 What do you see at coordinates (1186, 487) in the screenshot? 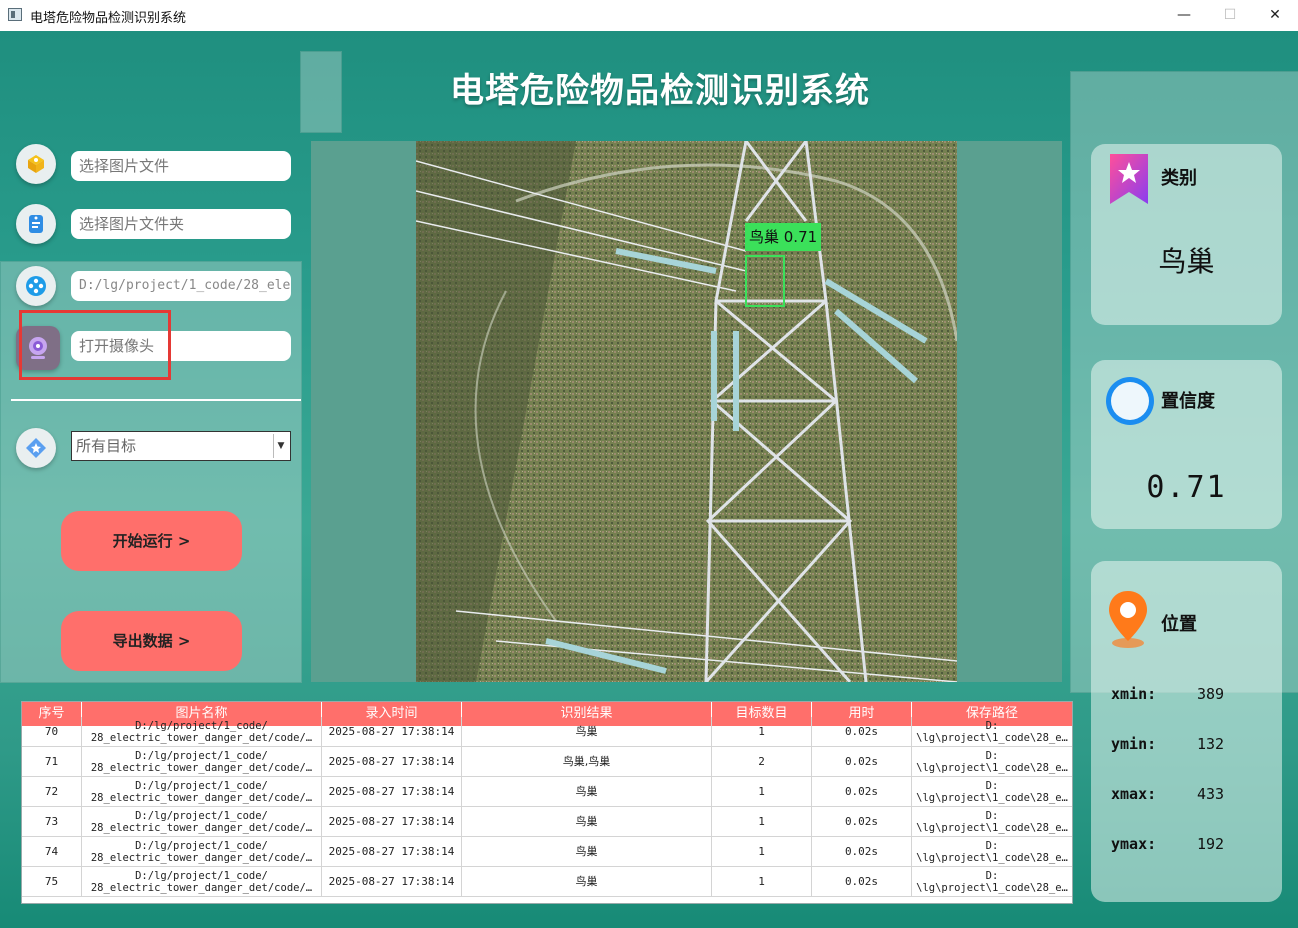
I see `confidence-value: 0.71` at bounding box center [1186, 487].